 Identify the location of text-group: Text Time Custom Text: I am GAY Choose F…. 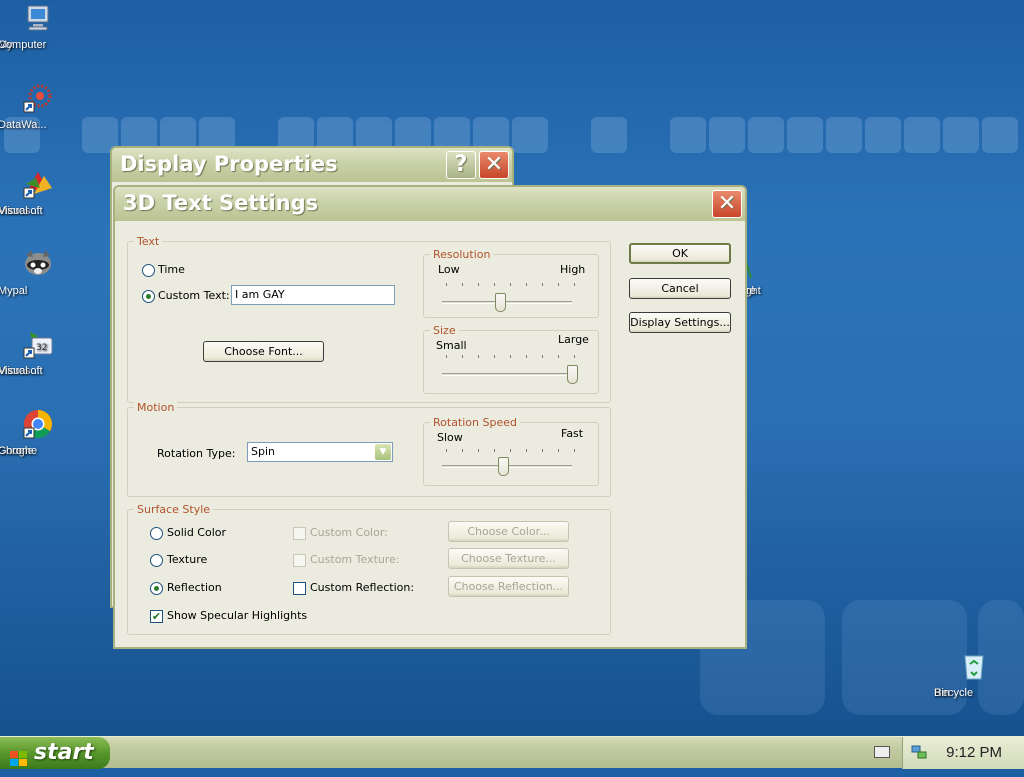
(369, 319).